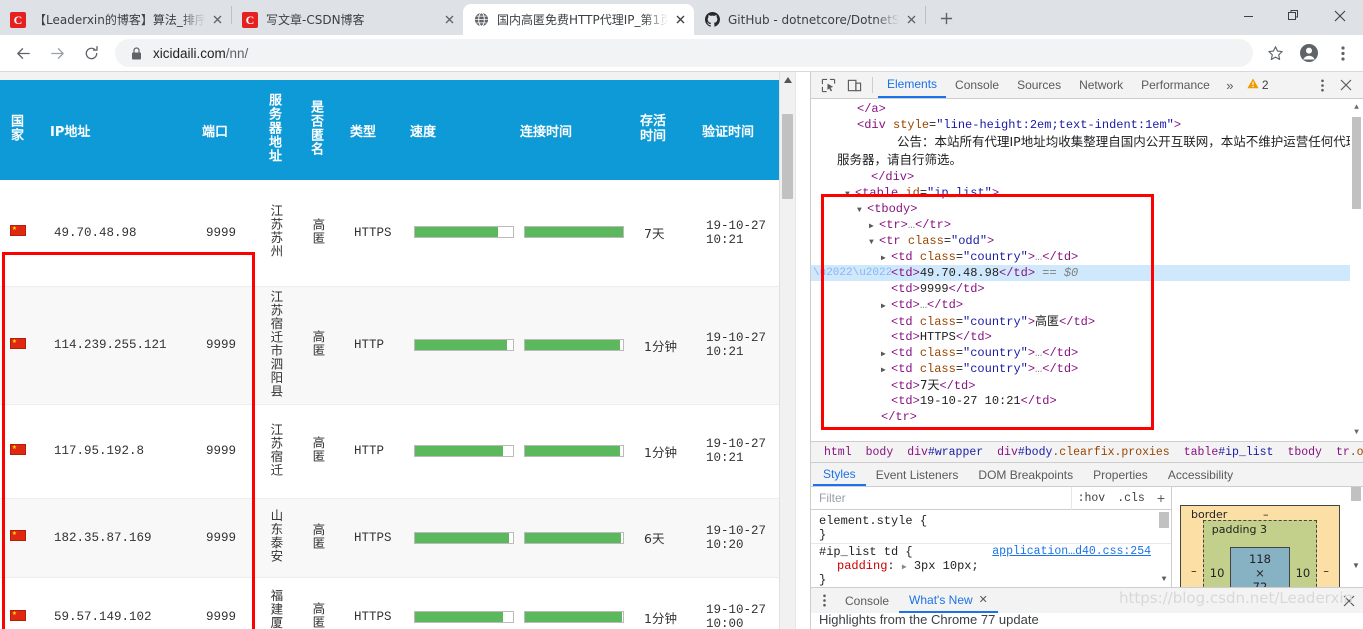 The image size is (1363, 629). Describe the element at coordinates (1248, 16) in the screenshot. I see `minimize-button` at that location.